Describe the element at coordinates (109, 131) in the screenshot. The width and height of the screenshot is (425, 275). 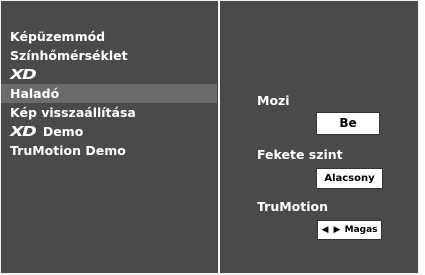
I see `menu-item-xd-demo: XD Demo` at that location.